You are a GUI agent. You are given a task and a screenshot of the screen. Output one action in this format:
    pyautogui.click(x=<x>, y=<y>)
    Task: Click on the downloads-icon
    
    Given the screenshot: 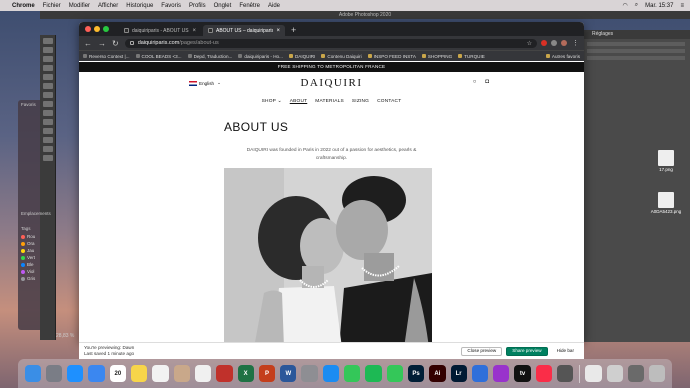 What is the action you would take?
    pyautogui.click(x=636, y=373)
    